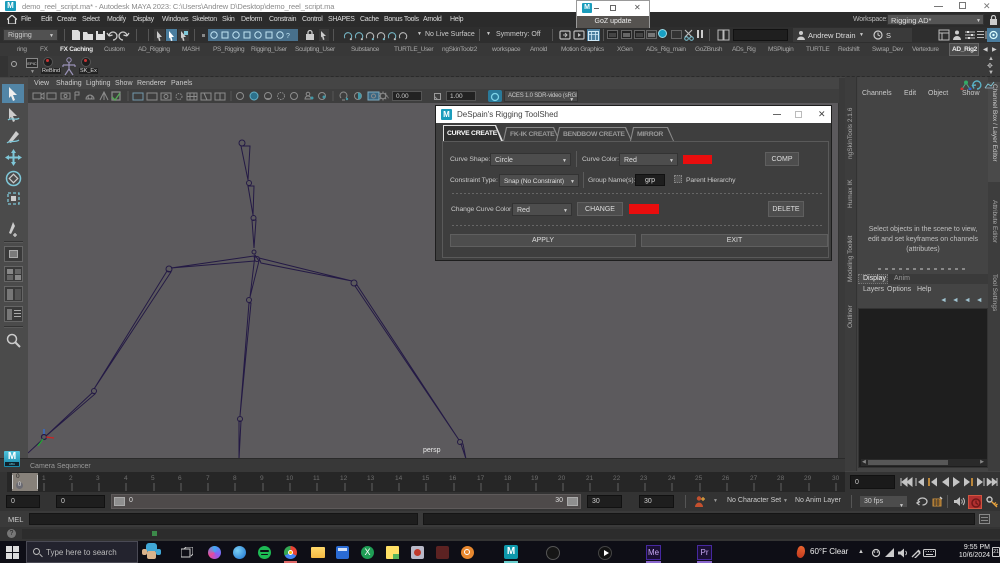 The image size is (1000, 563). What do you see at coordinates (453, 478) in the screenshot?
I see `svg-text: 16` at bounding box center [453, 478].